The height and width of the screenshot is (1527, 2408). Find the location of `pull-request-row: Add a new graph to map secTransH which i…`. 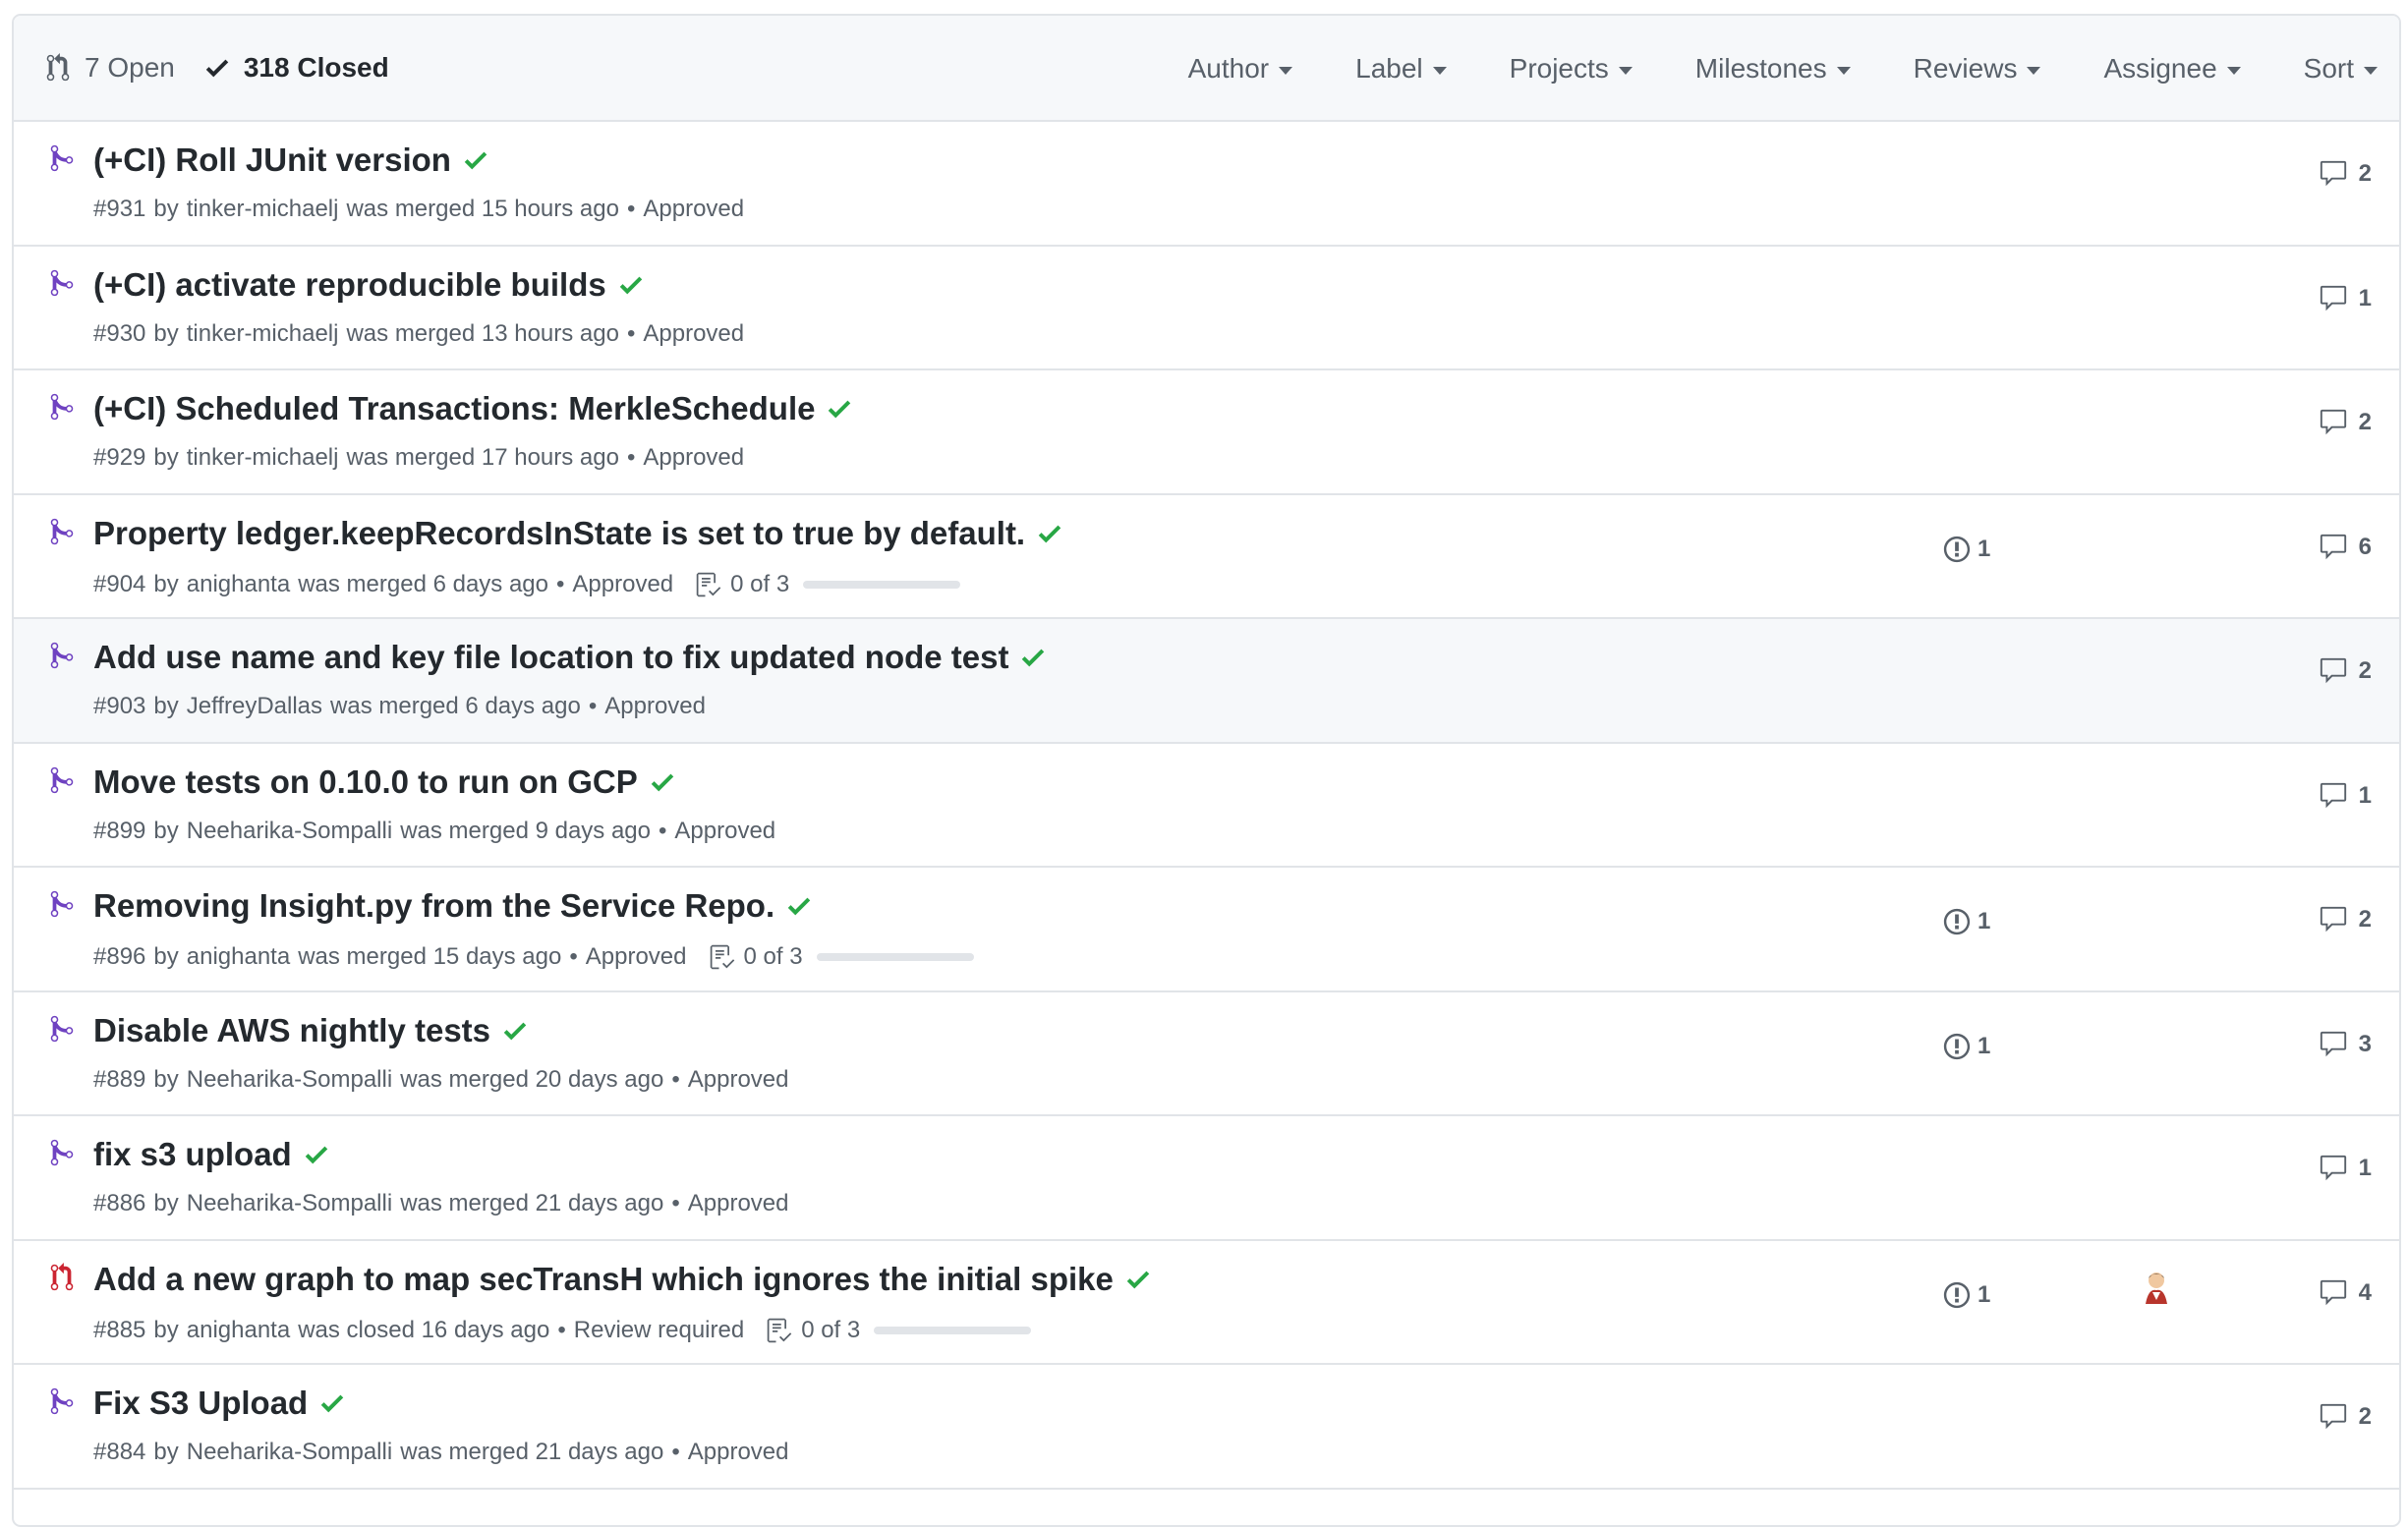

pull-request-row: Add a new graph to map secTransH which i… is located at coordinates (1207, 1302).